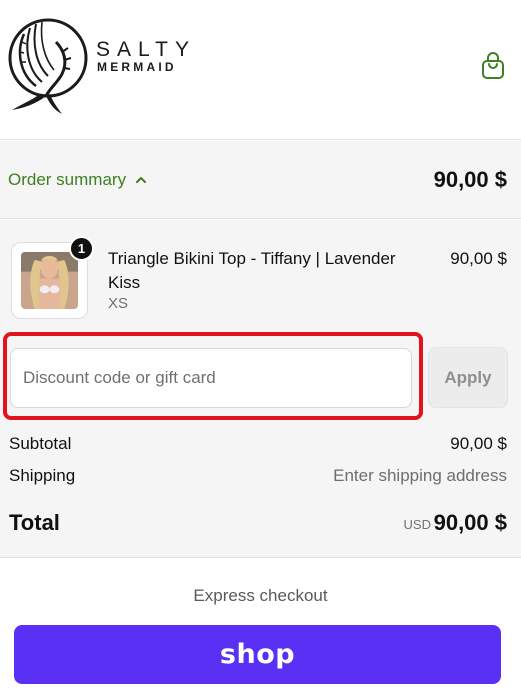 Image resolution: width=521 pixels, height=700 pixels. Describe the element at coordinates (34, 522) in the screenshot. I see `total-label: Total` at that location.